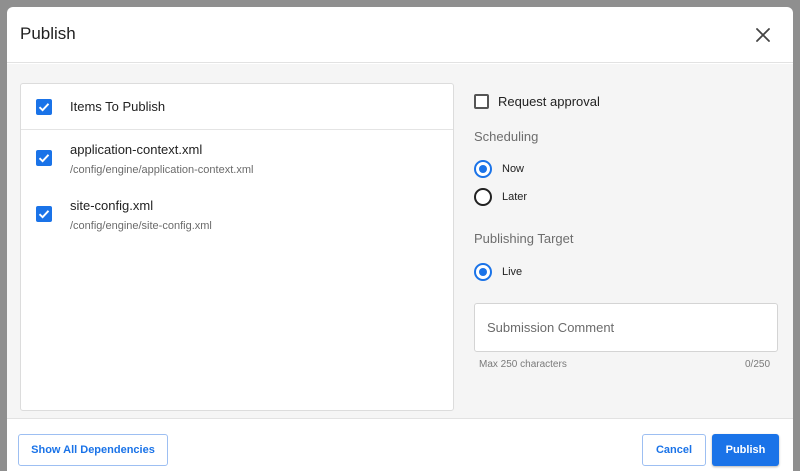 The width and height of the screenshot is (800, 471). What do you see at coordinates (162, 170) in the screenshot?
I see `item-path: /config/engine/application-context.xml` at bounding box center [162, 170].